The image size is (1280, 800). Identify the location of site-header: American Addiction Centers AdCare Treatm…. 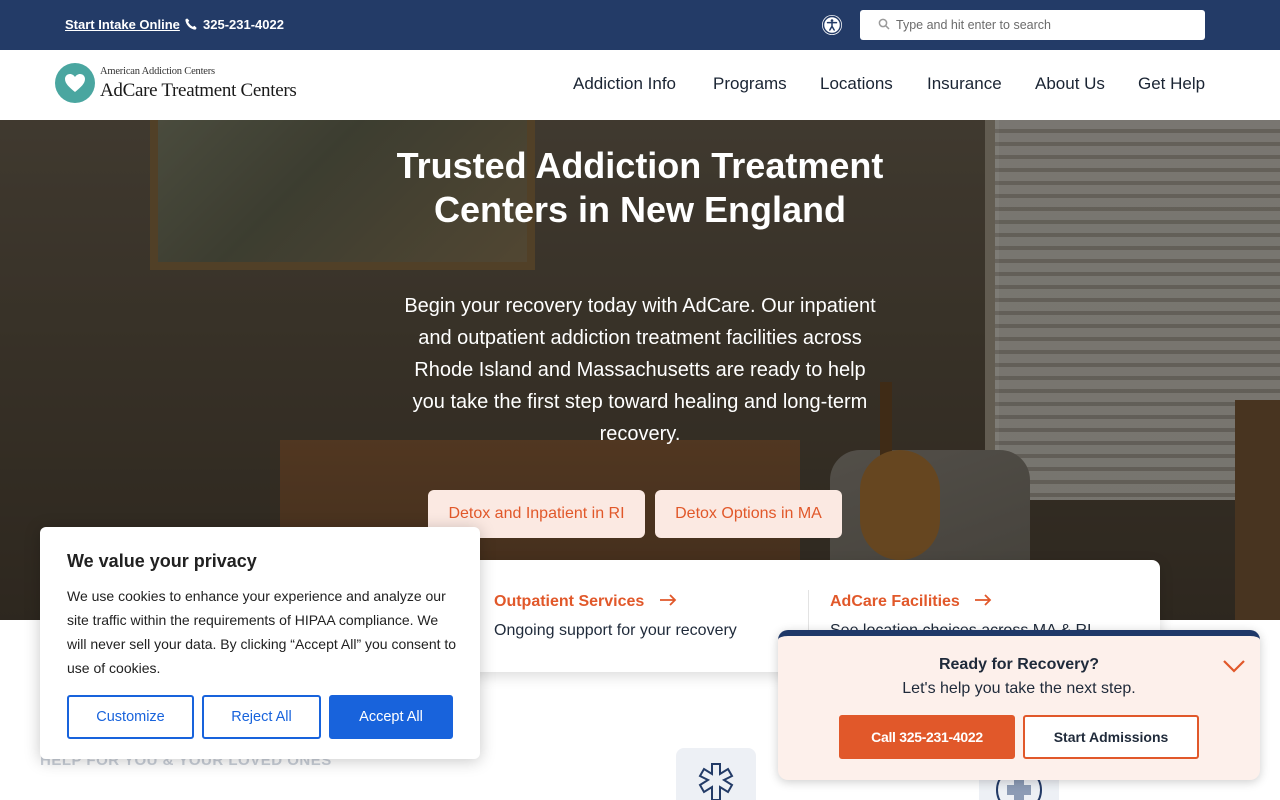
(640, 85).